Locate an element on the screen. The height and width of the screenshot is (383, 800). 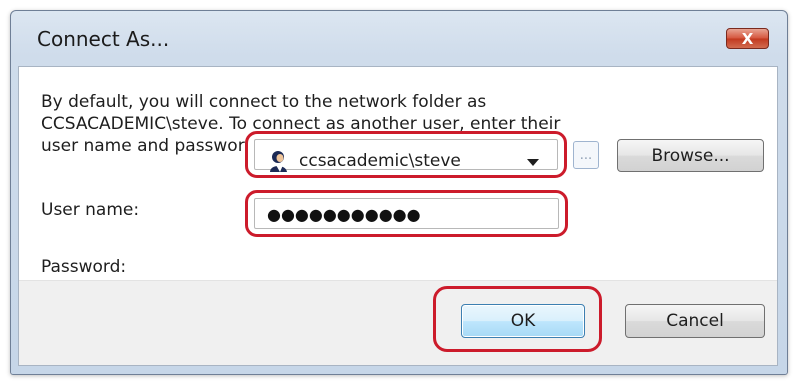
close-icon: X is located at coordinates (747, 38).